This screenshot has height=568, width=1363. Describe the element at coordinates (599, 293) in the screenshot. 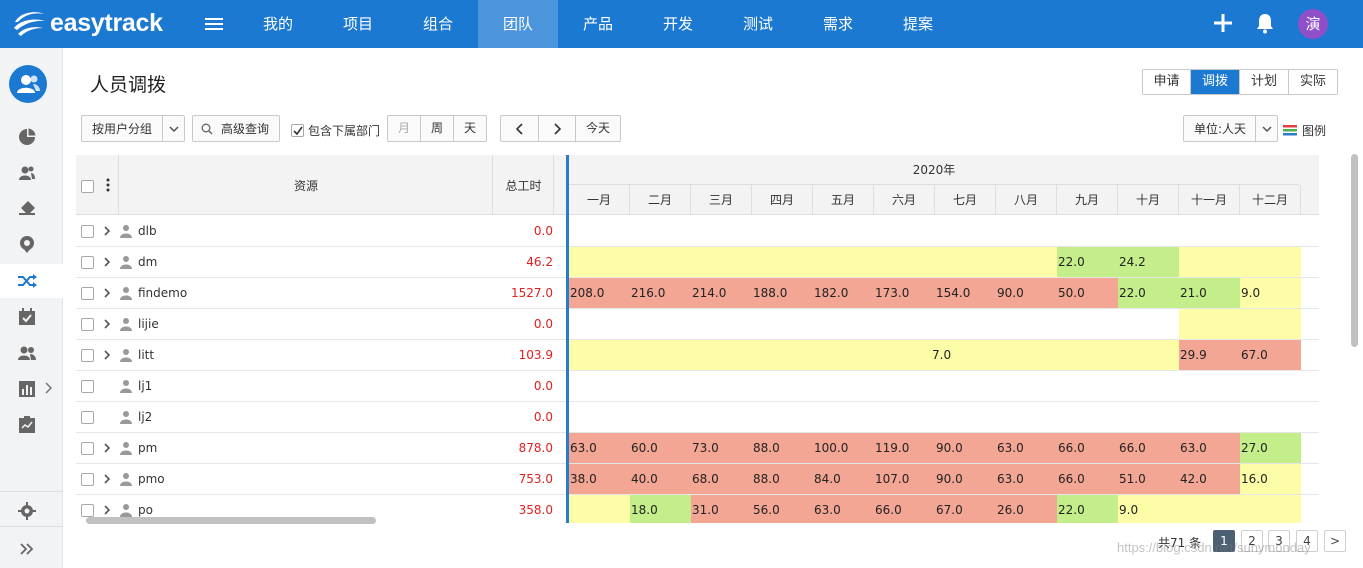

I see `allocation-cell: 208.0` at that location.